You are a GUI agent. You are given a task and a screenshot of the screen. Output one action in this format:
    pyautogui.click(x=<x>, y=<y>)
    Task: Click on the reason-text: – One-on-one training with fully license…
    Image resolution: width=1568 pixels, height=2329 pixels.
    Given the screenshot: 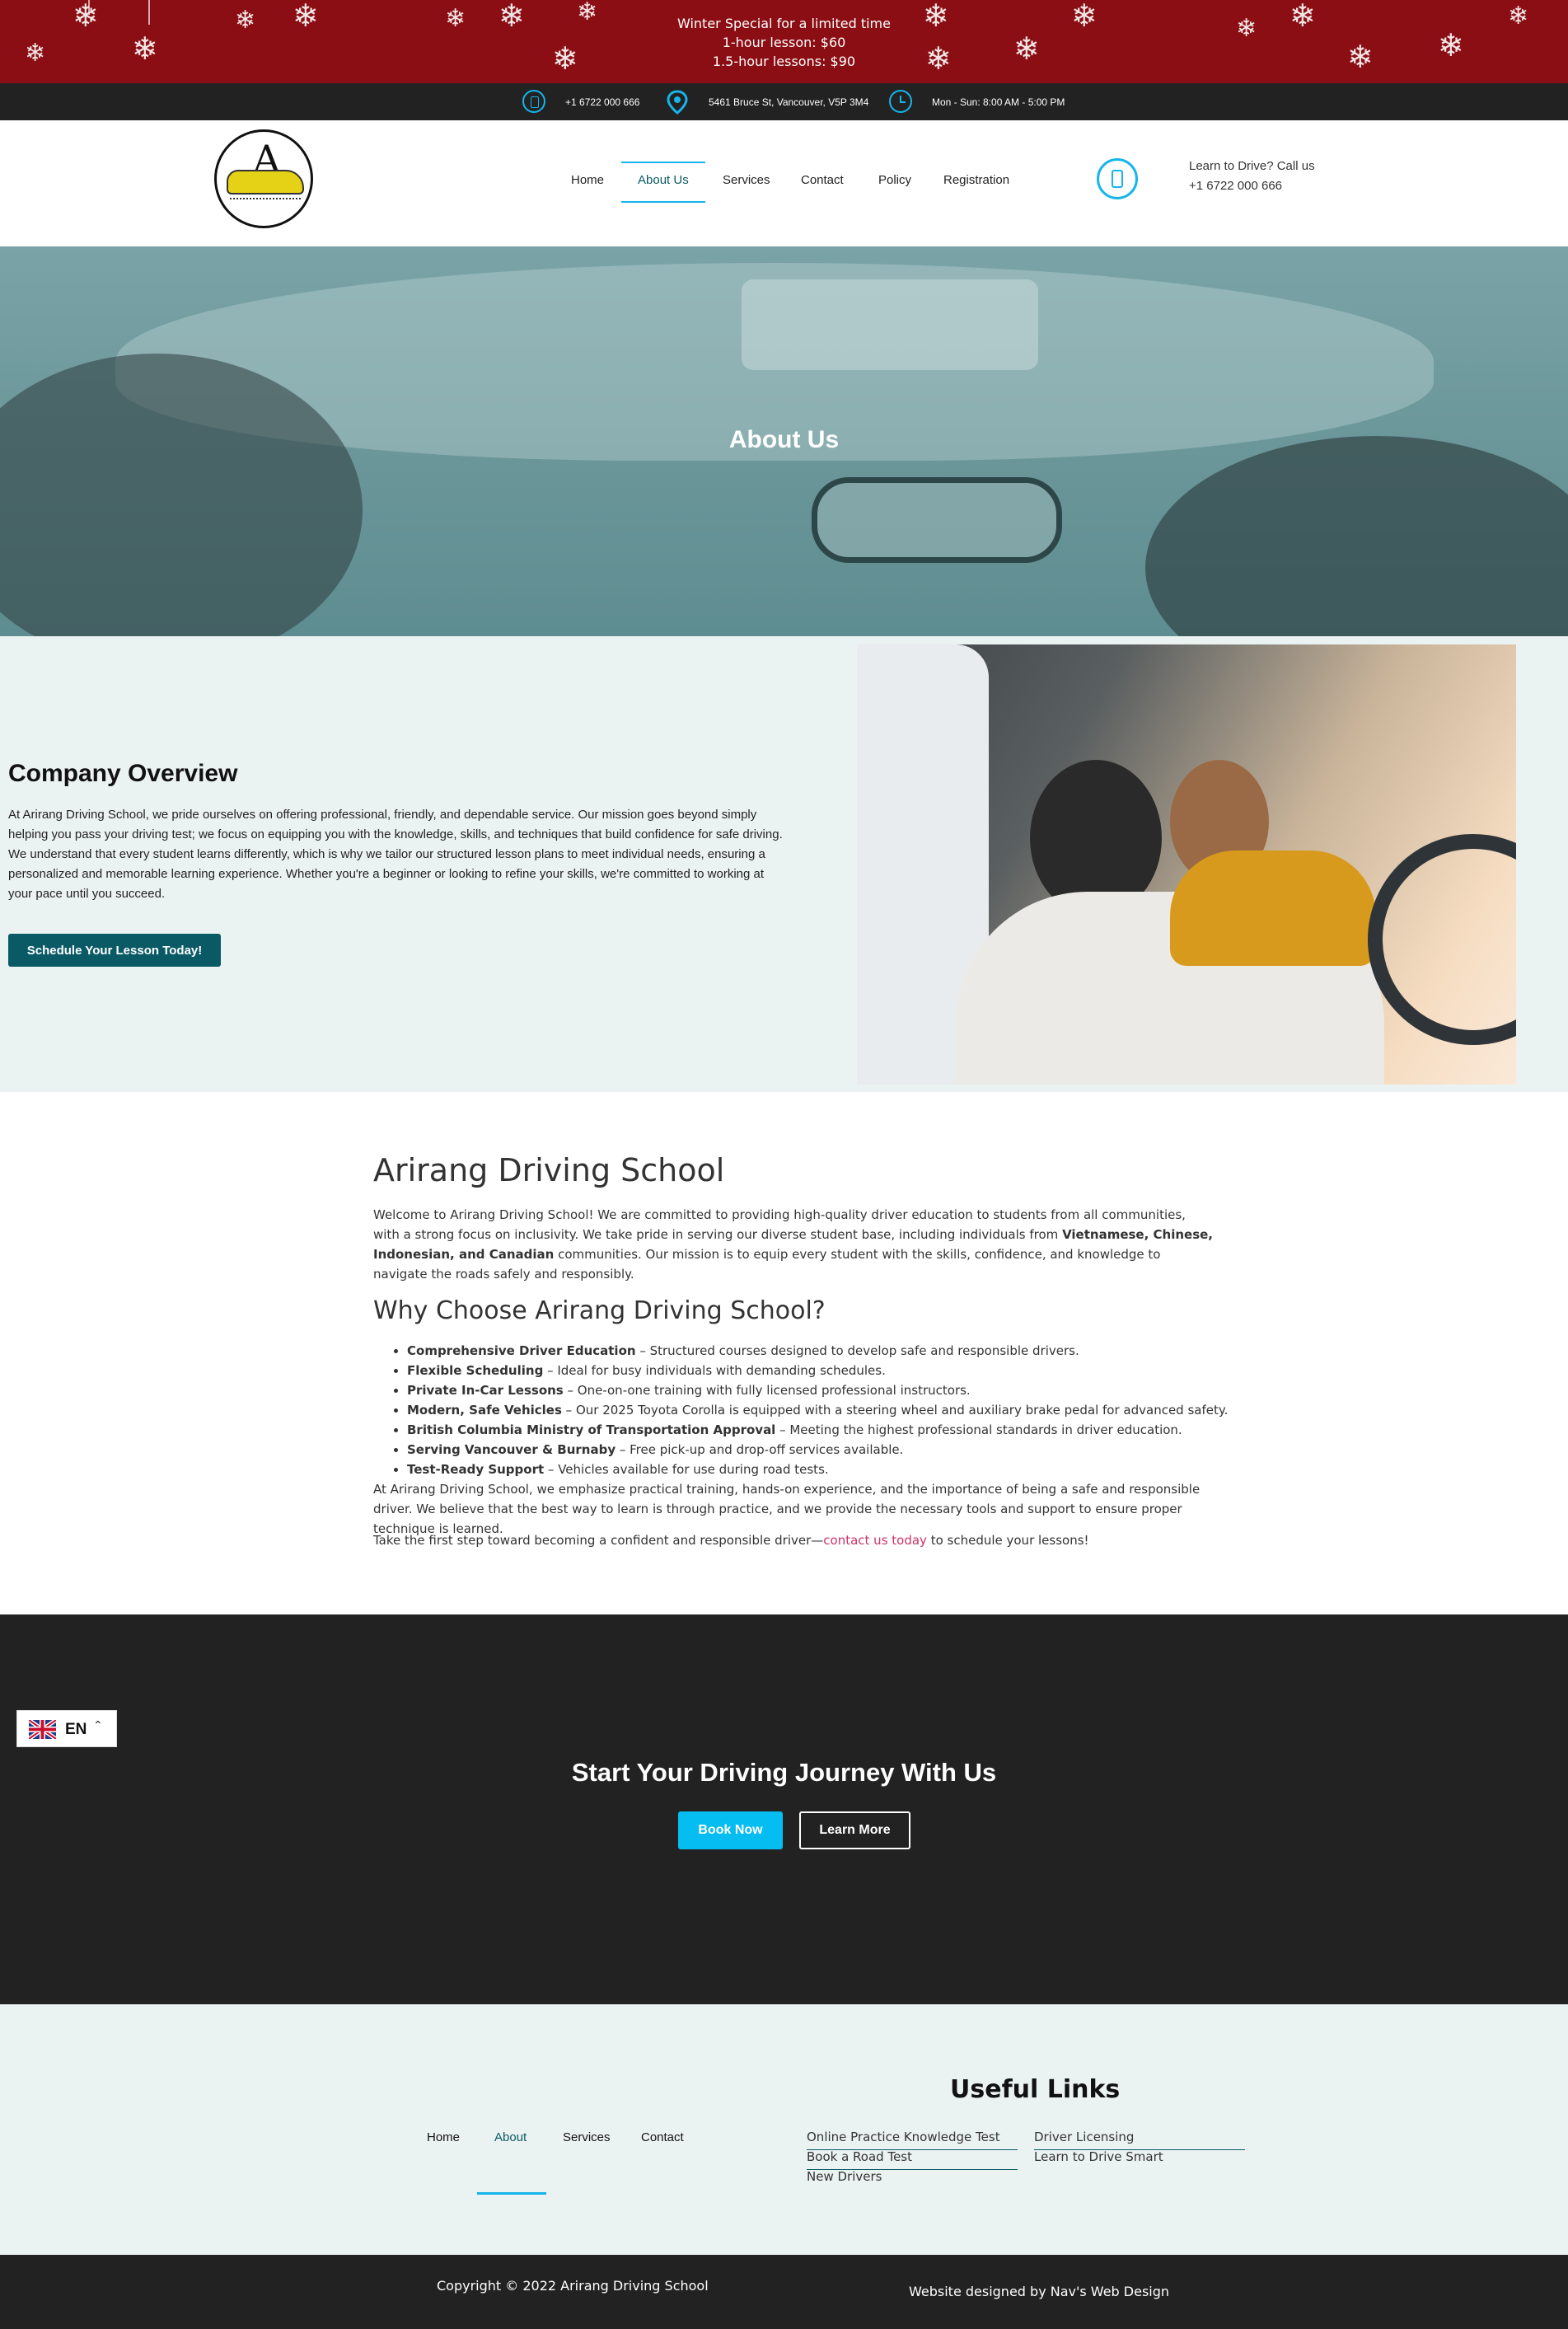 What is the action you would take?
    pyautogui.click(x=767, y=1390)
    